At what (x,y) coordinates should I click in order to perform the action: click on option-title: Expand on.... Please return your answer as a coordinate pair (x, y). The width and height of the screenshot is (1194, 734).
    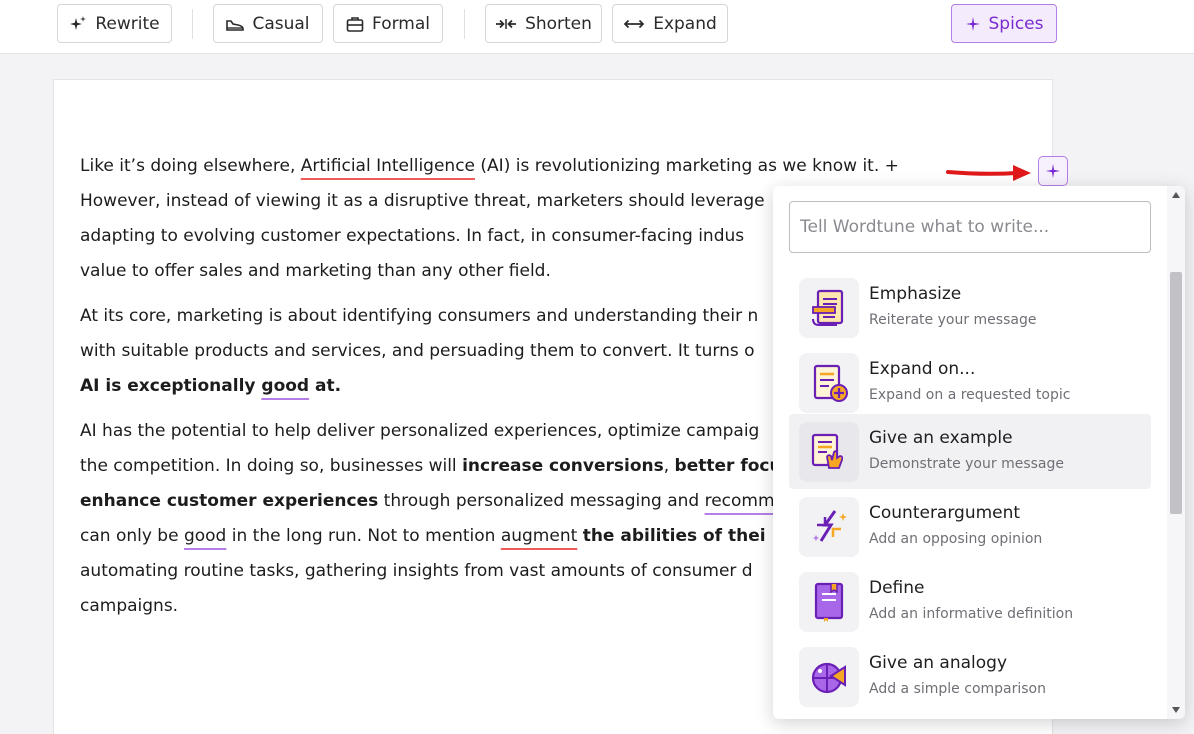
    Looking at the image, I should click on (922, 369).